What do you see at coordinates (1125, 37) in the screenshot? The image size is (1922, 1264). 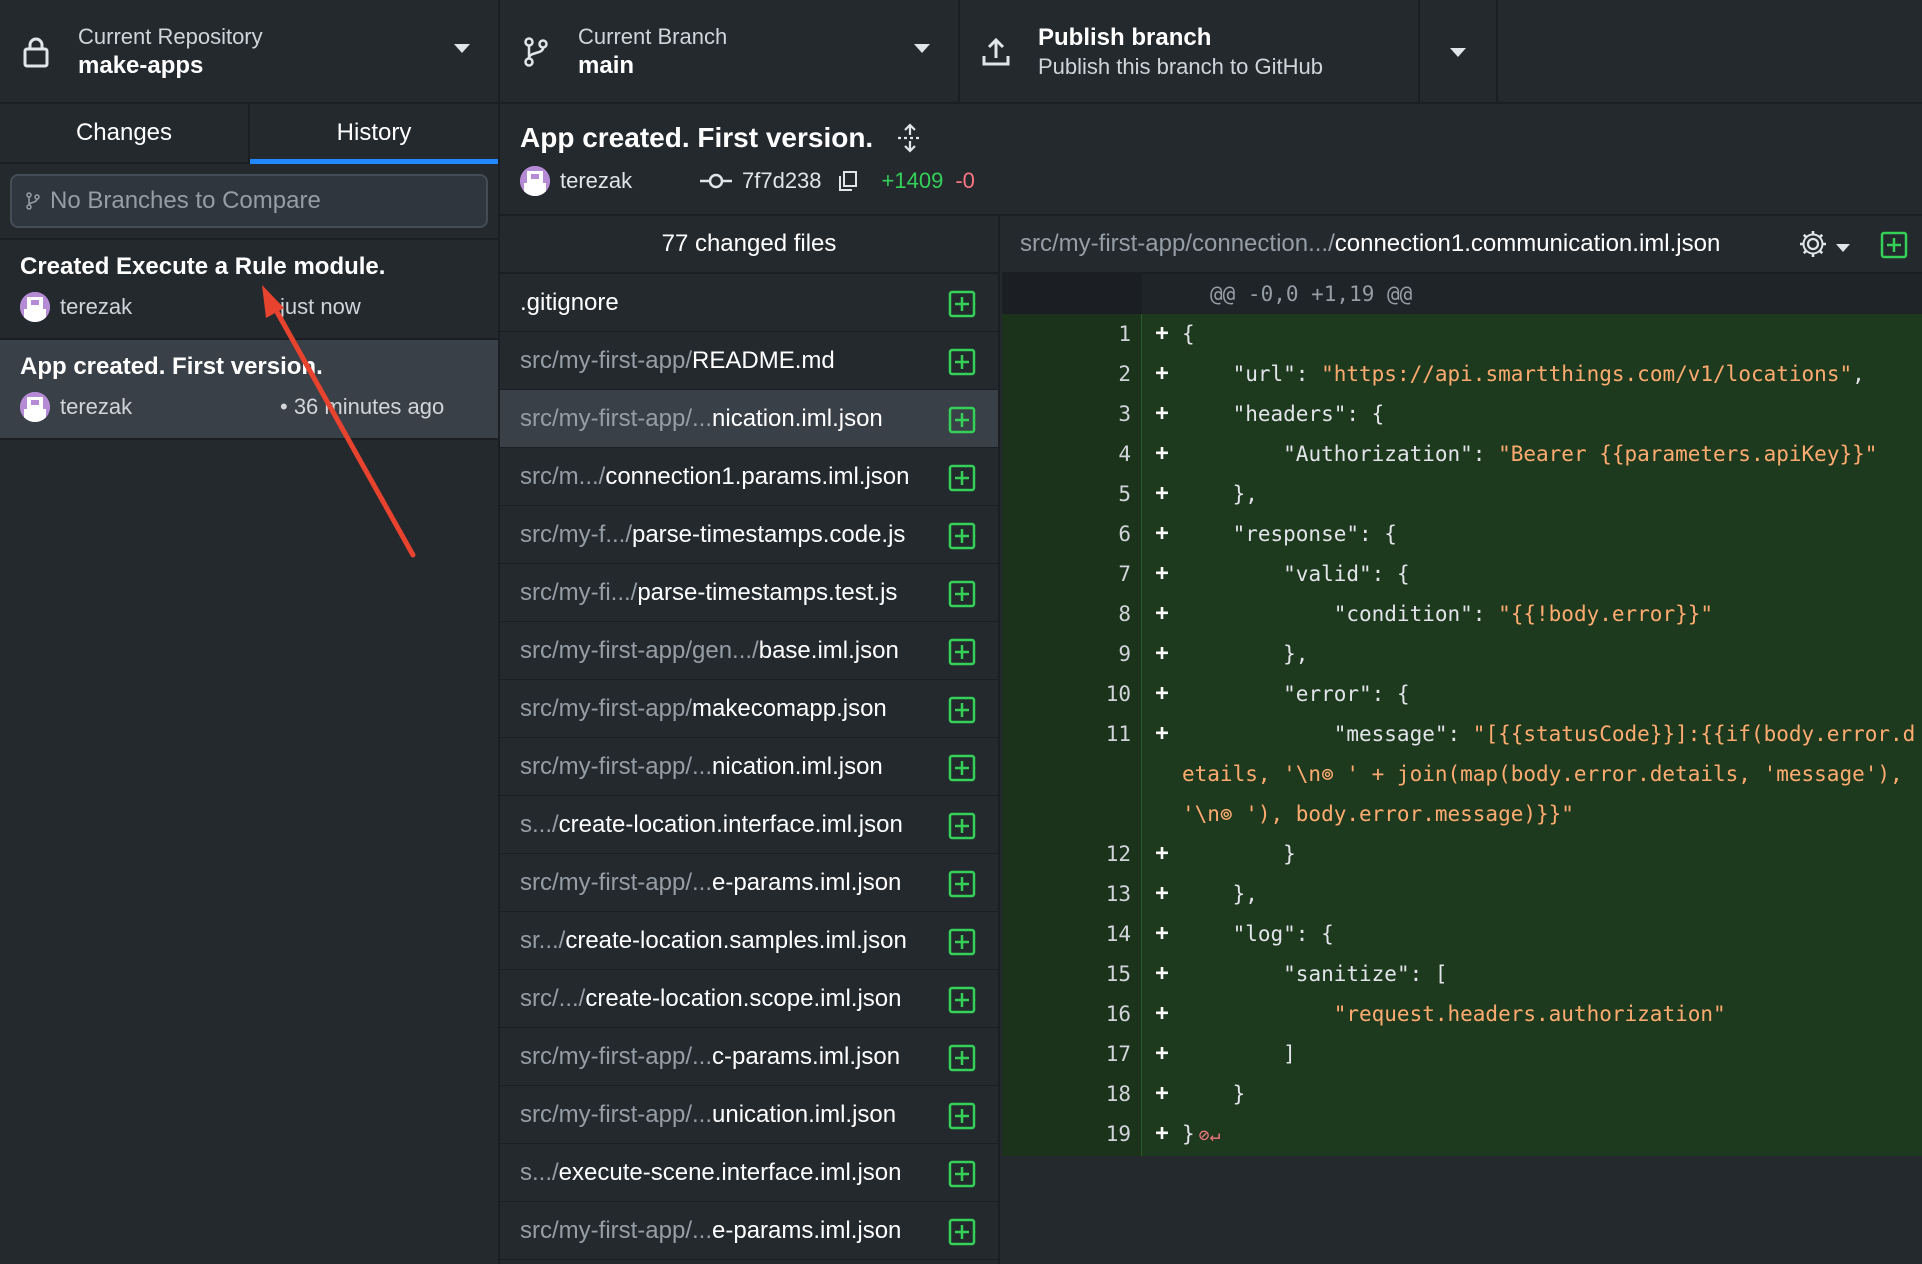 I see `publish-branch-label: Publish branch` at bounding box center [1125, 37].